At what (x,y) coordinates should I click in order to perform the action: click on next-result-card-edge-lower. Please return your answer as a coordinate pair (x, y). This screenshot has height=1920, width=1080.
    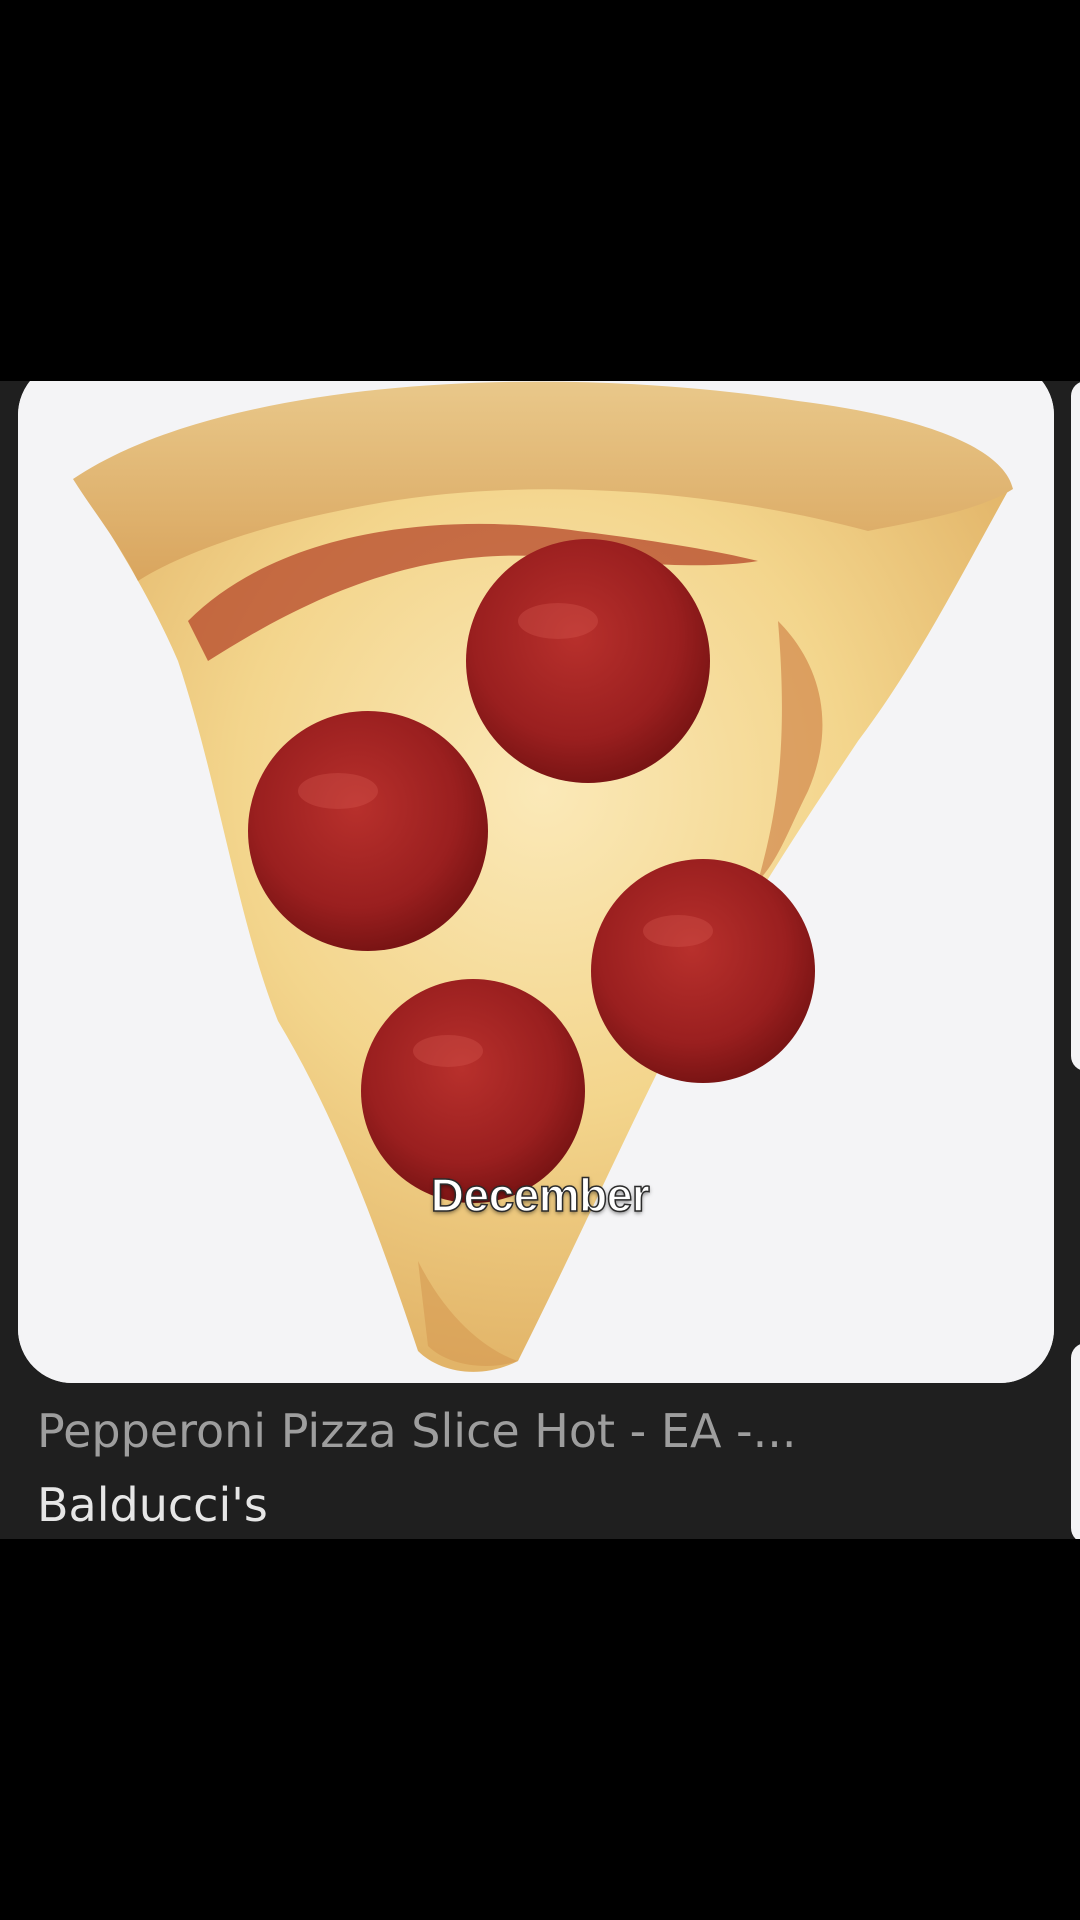
    Looking at the image, I should click on (1075, 1441).